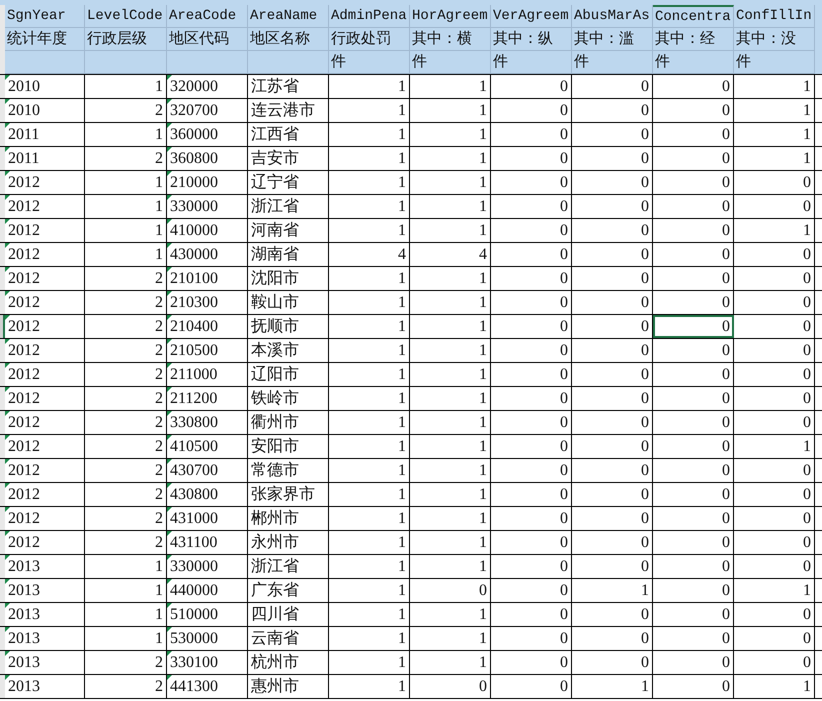 The image size is (822, 701). What do you see at coordinates (612, 16) in the screenshot?
I see `header-cell: AbusMarAs` at bounding box center [612, 16].